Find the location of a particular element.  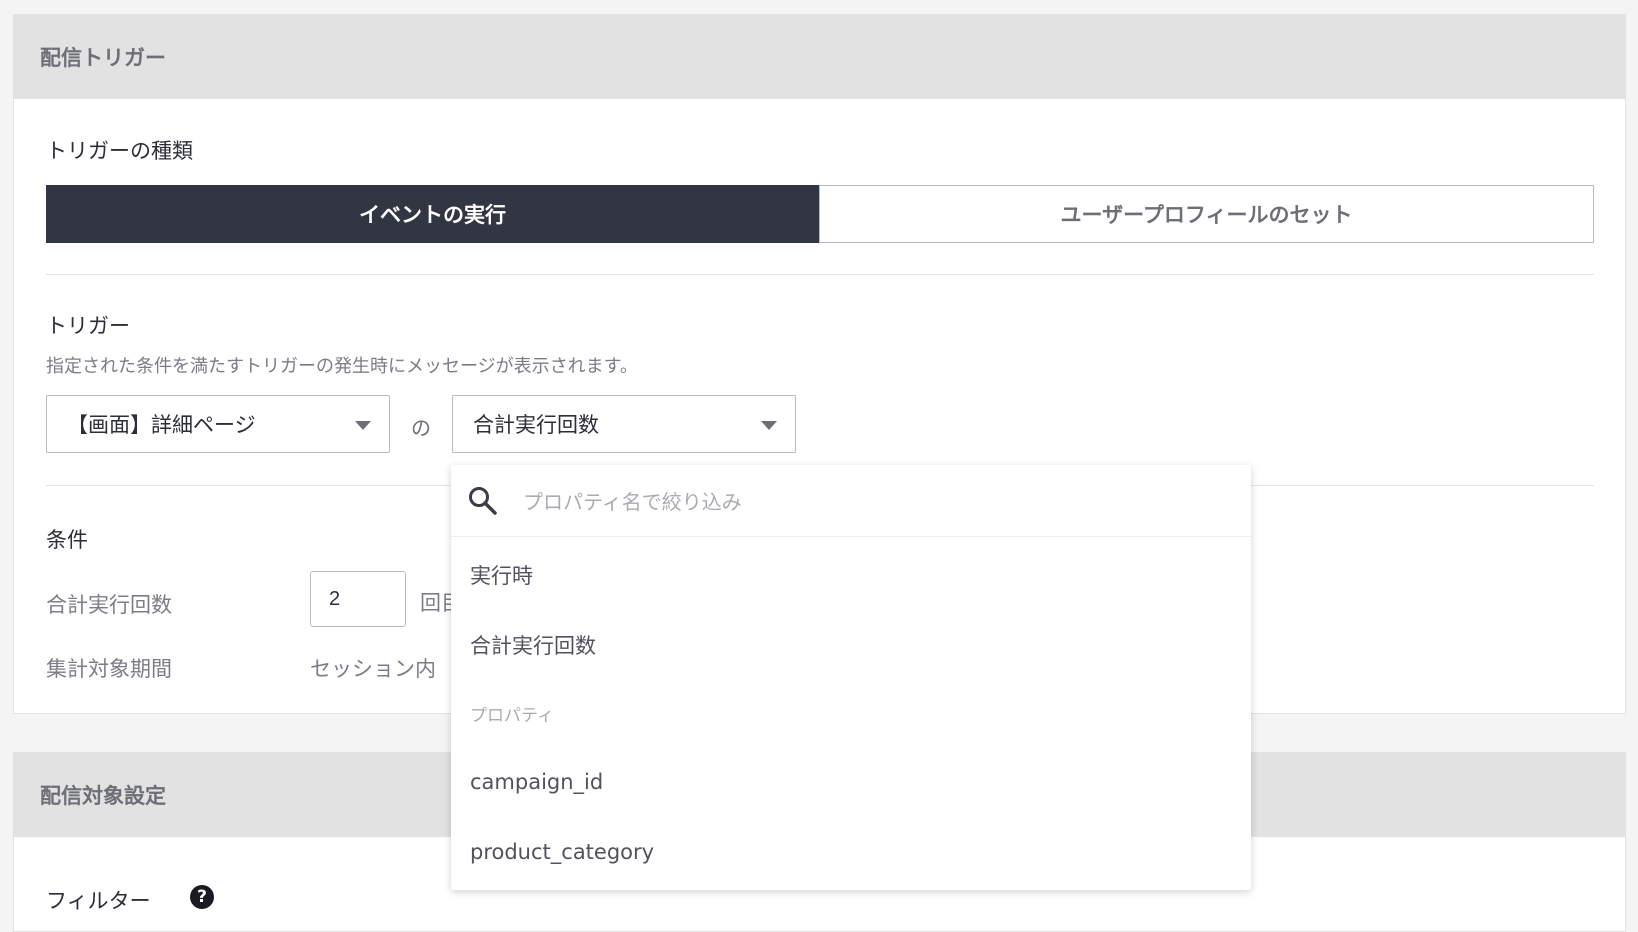

trigger-label: トリガー is located at coordinates (88, 326).